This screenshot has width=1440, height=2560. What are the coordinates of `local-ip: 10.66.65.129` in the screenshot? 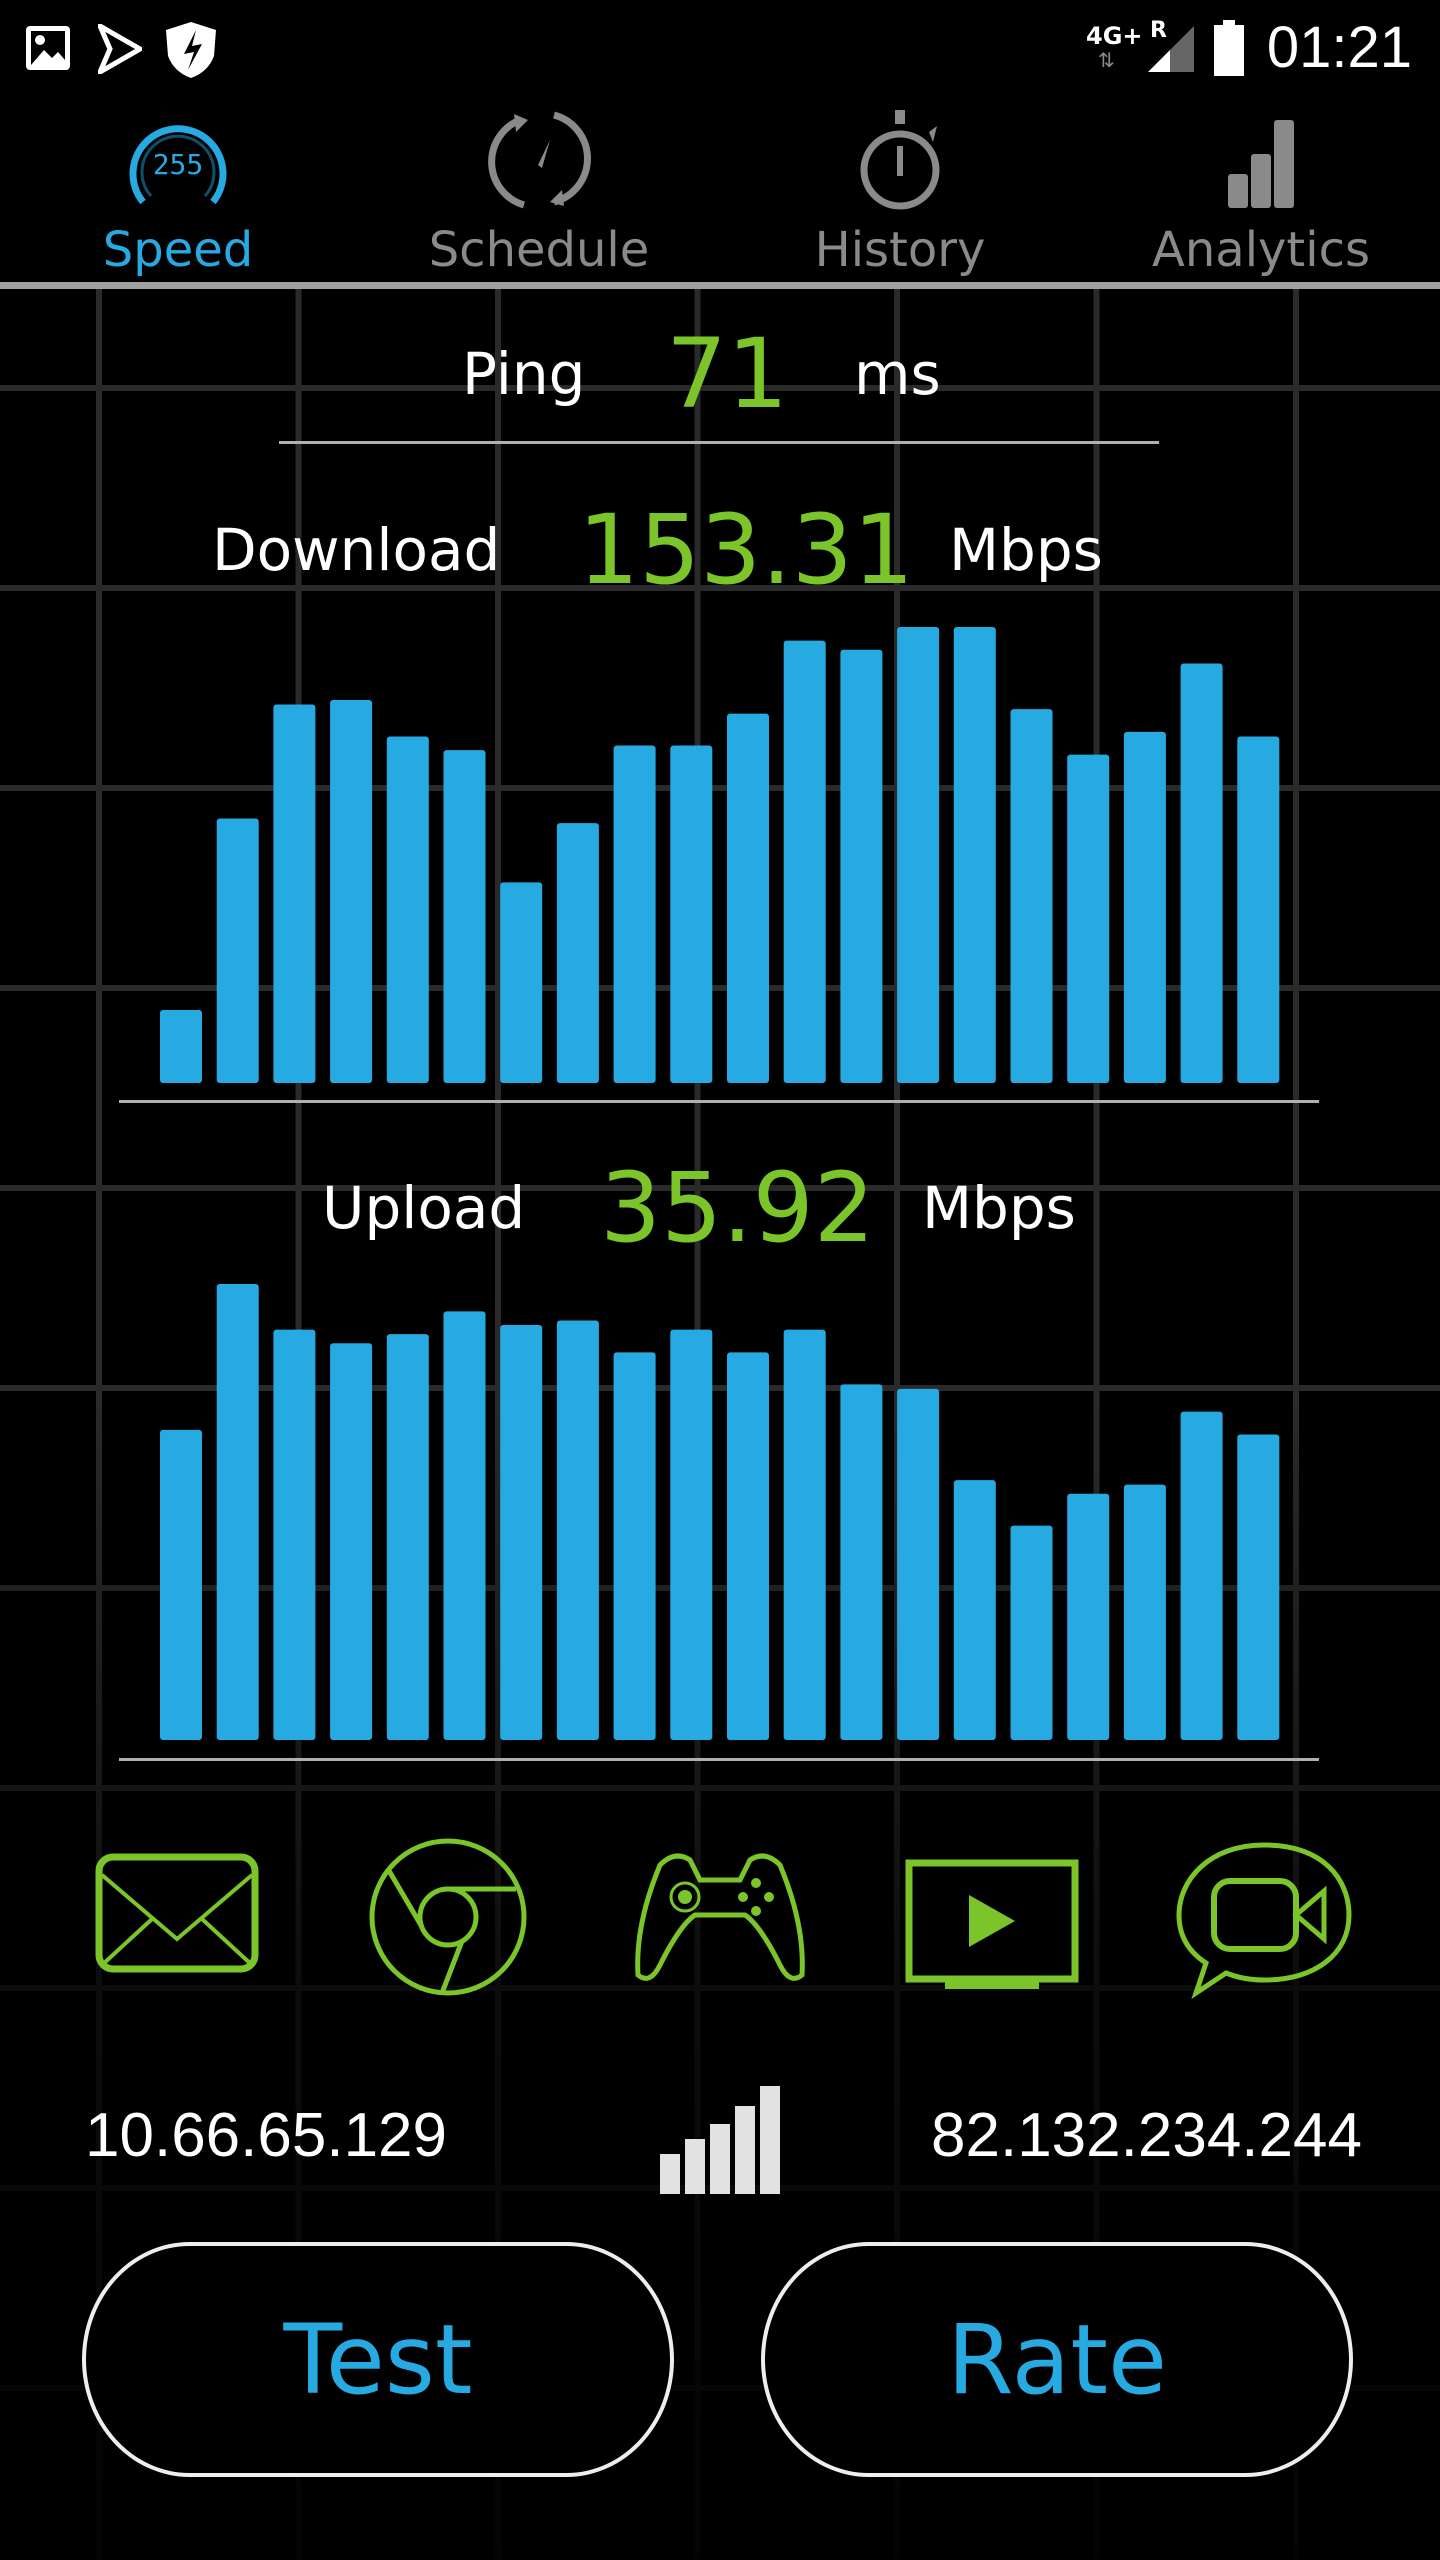 It's located at (266, 2135).